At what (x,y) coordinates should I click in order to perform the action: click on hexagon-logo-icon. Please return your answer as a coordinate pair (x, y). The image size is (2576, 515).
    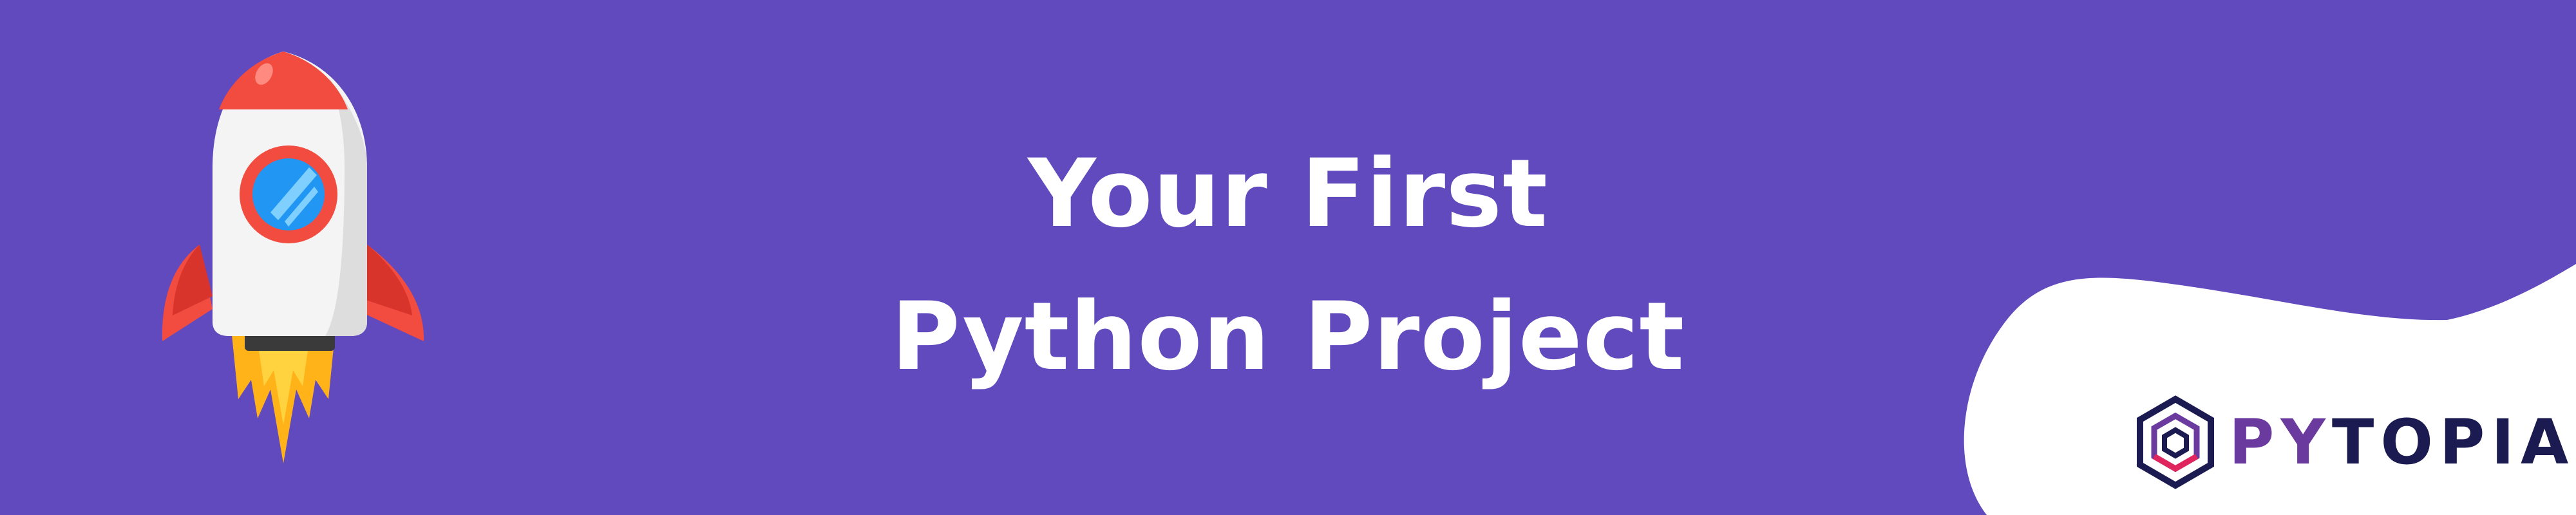
    Looking at the image, I should click on (2175, 442).